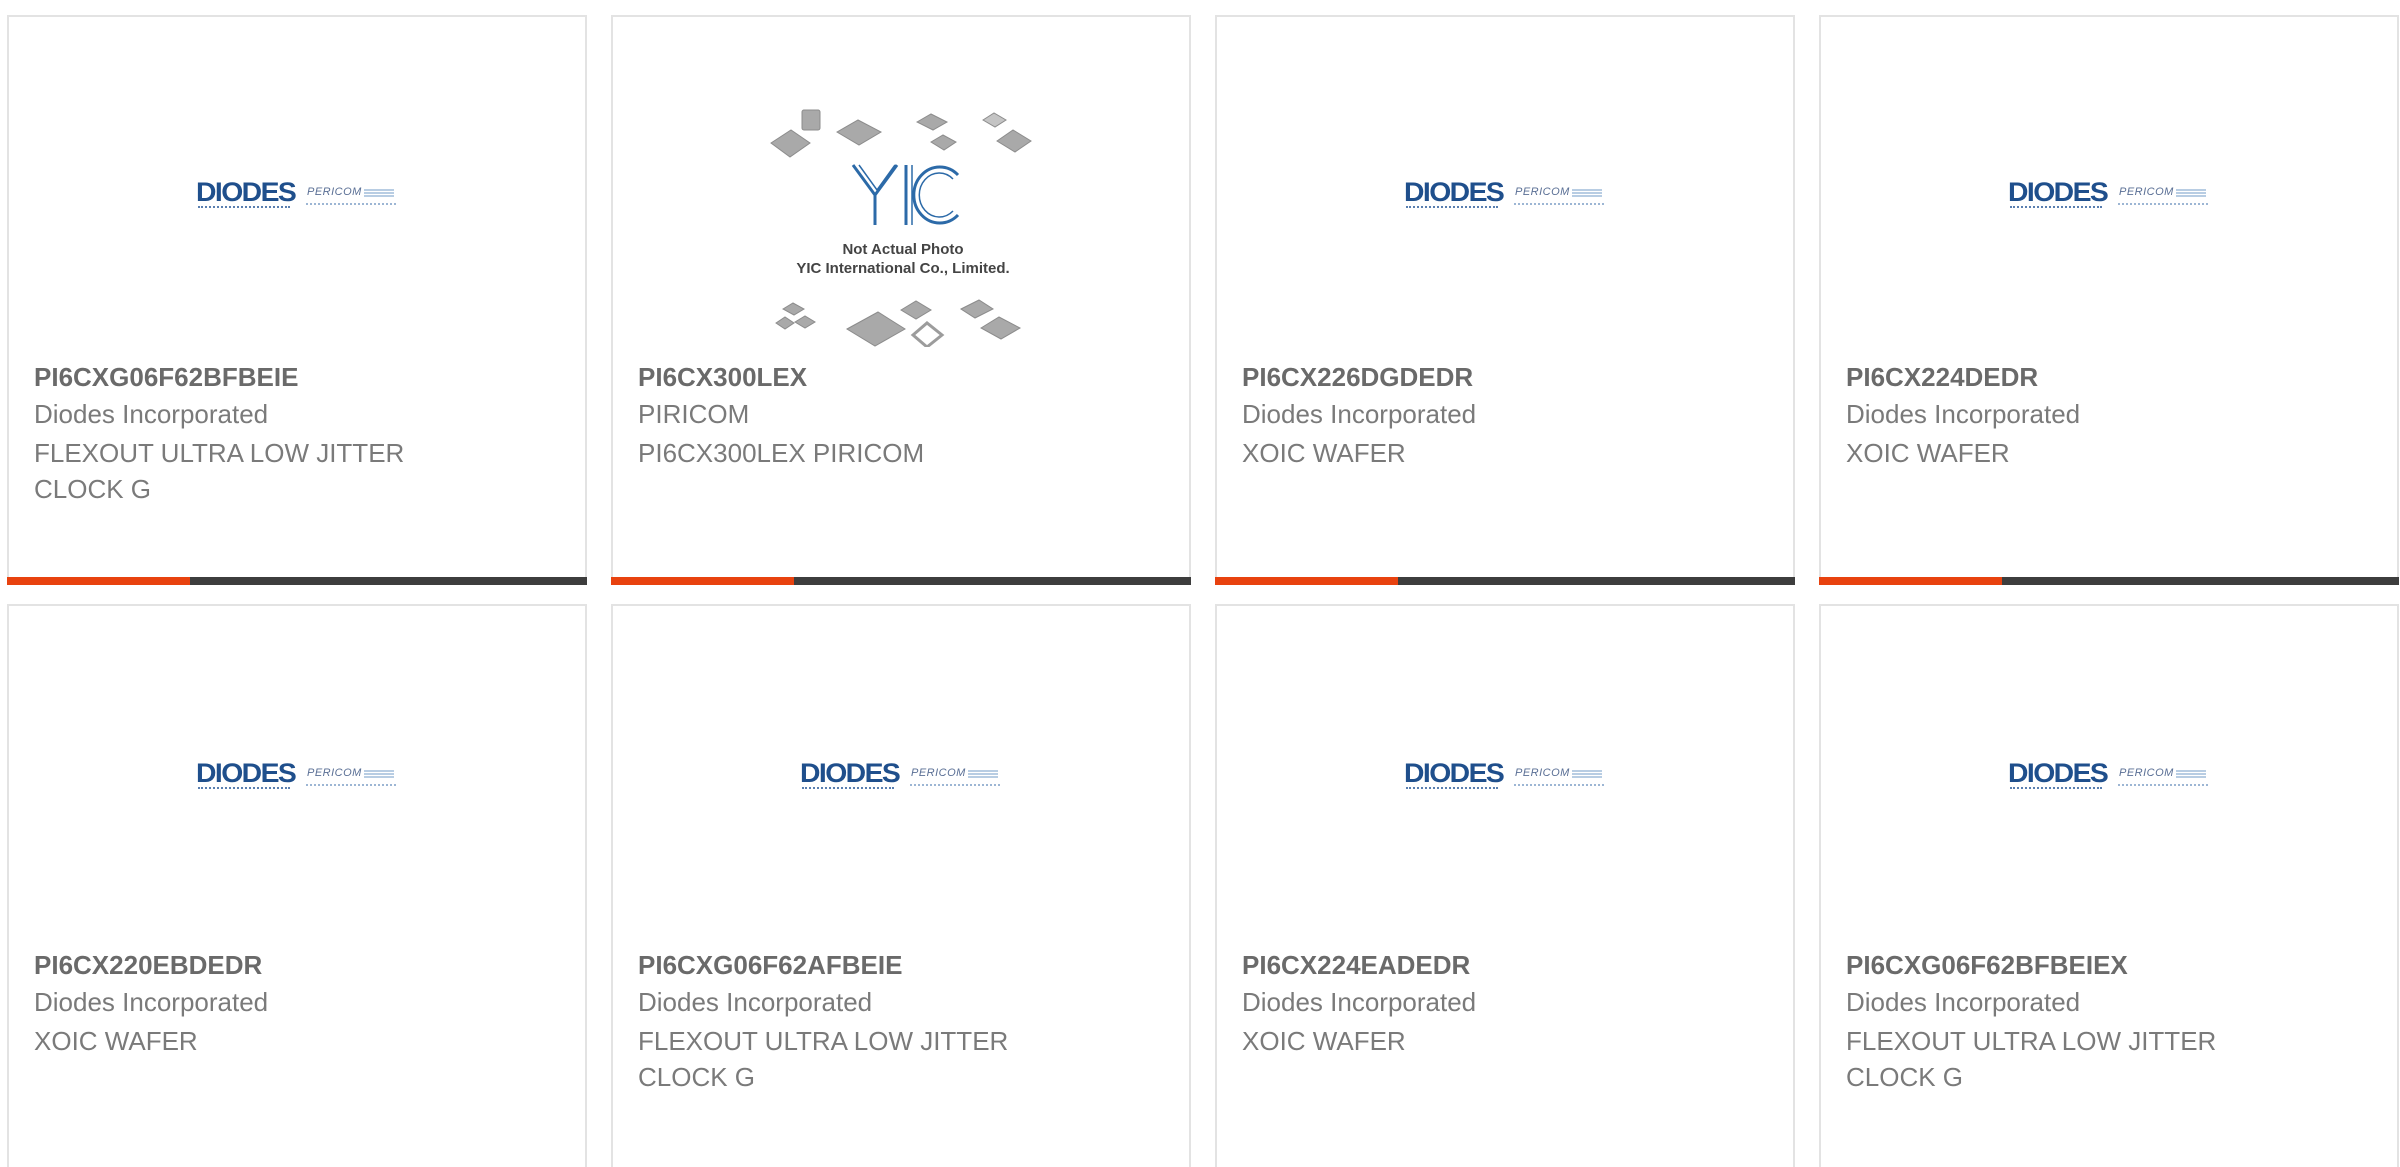 This screenshot has width=2400, height=1167. I want to click on part-number-link: PI6CX226DGDEDR, so click(1357, 377).